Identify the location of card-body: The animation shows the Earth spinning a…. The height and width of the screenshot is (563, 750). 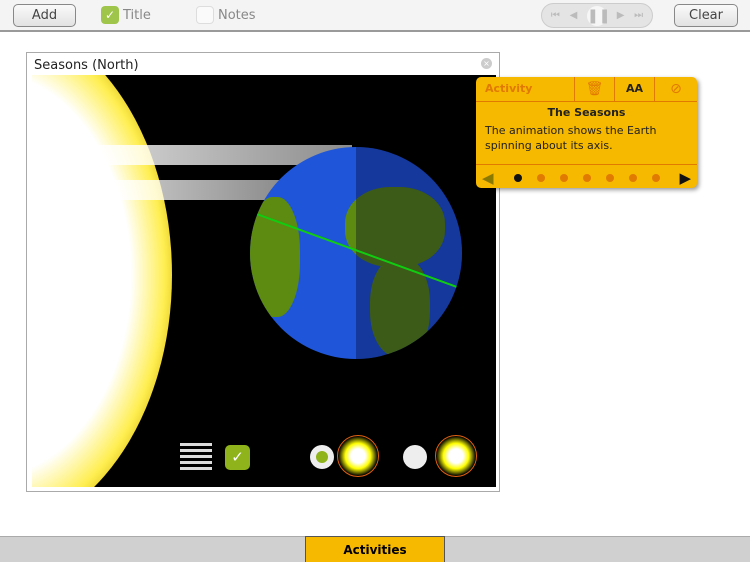
(571, 138).